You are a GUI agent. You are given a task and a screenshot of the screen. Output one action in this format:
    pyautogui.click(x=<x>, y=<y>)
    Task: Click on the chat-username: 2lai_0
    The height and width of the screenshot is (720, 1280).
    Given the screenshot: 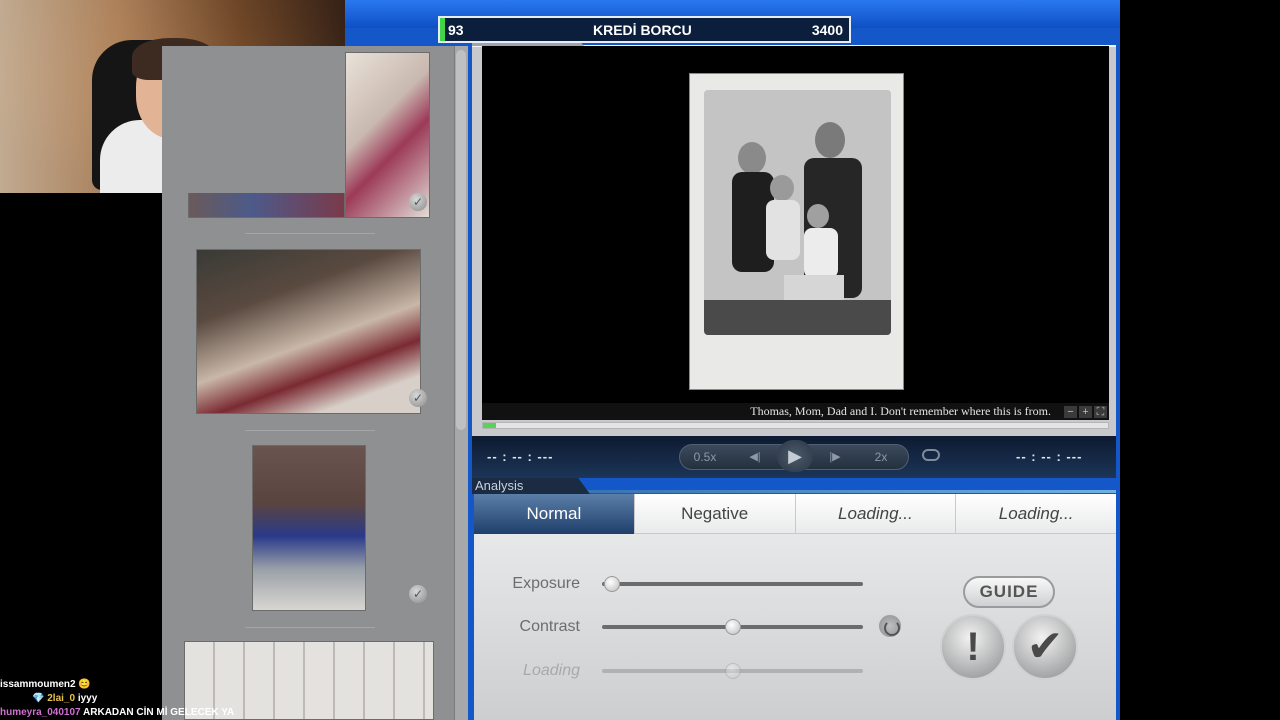 What is the action you would take?
    pyautogui.click(x=61, y=698)
    